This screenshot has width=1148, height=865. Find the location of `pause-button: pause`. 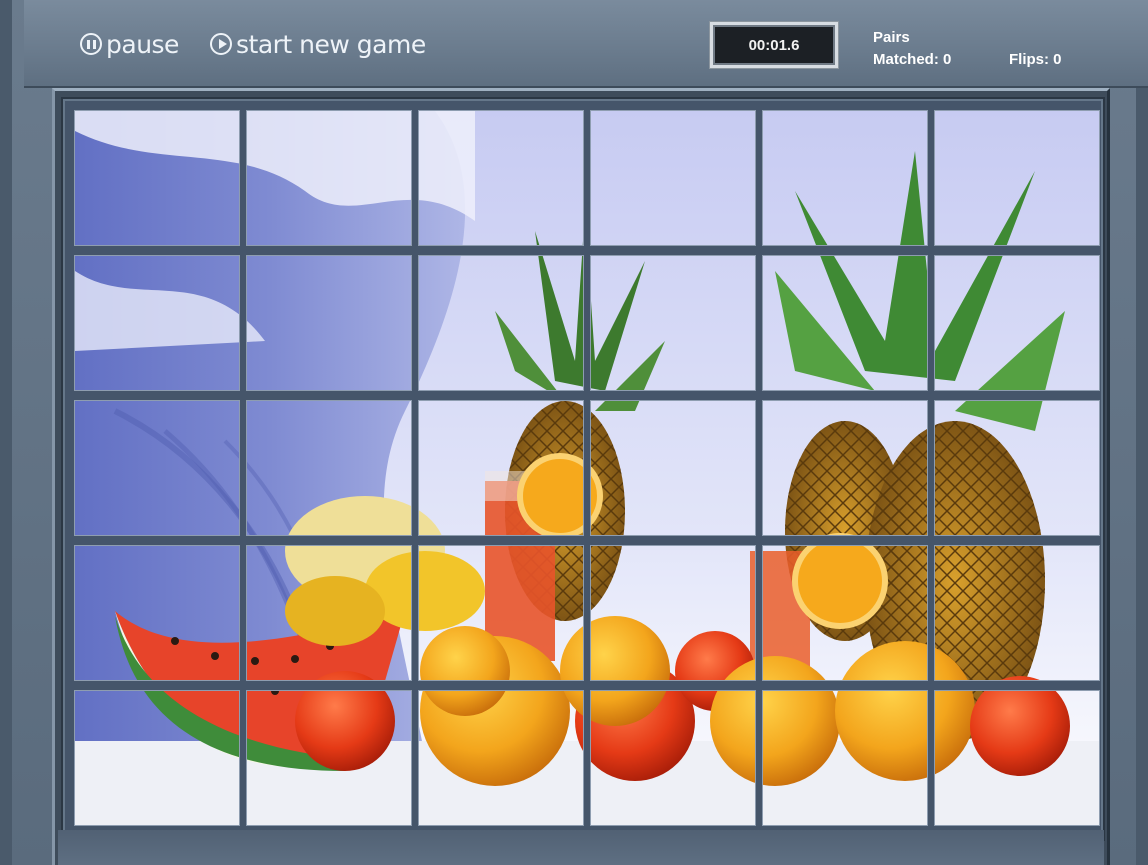

pause-button: pause is located at coordinates (129, 44).